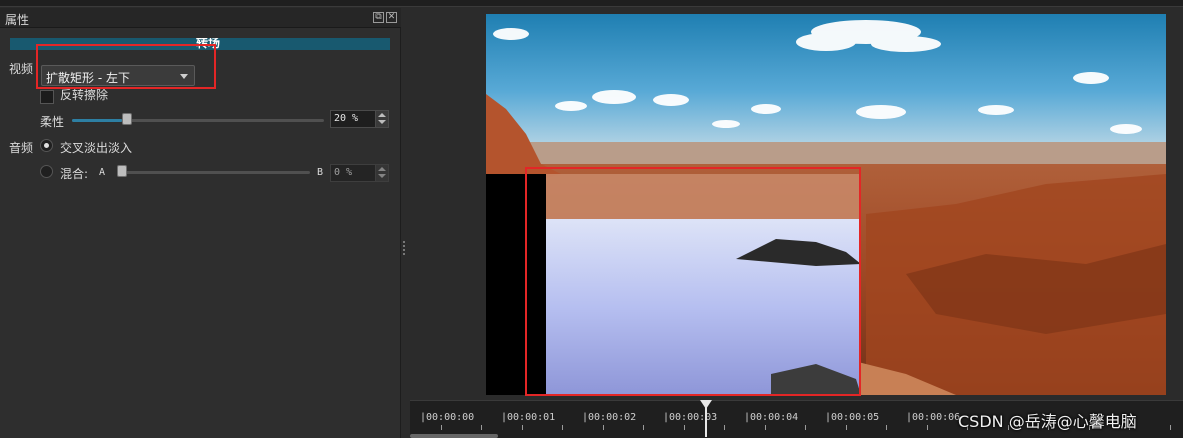 Image resolution: width=1183 pixels, height=438 pixels. I want to click on tick-label: |00:00:01, so click(528, 417).